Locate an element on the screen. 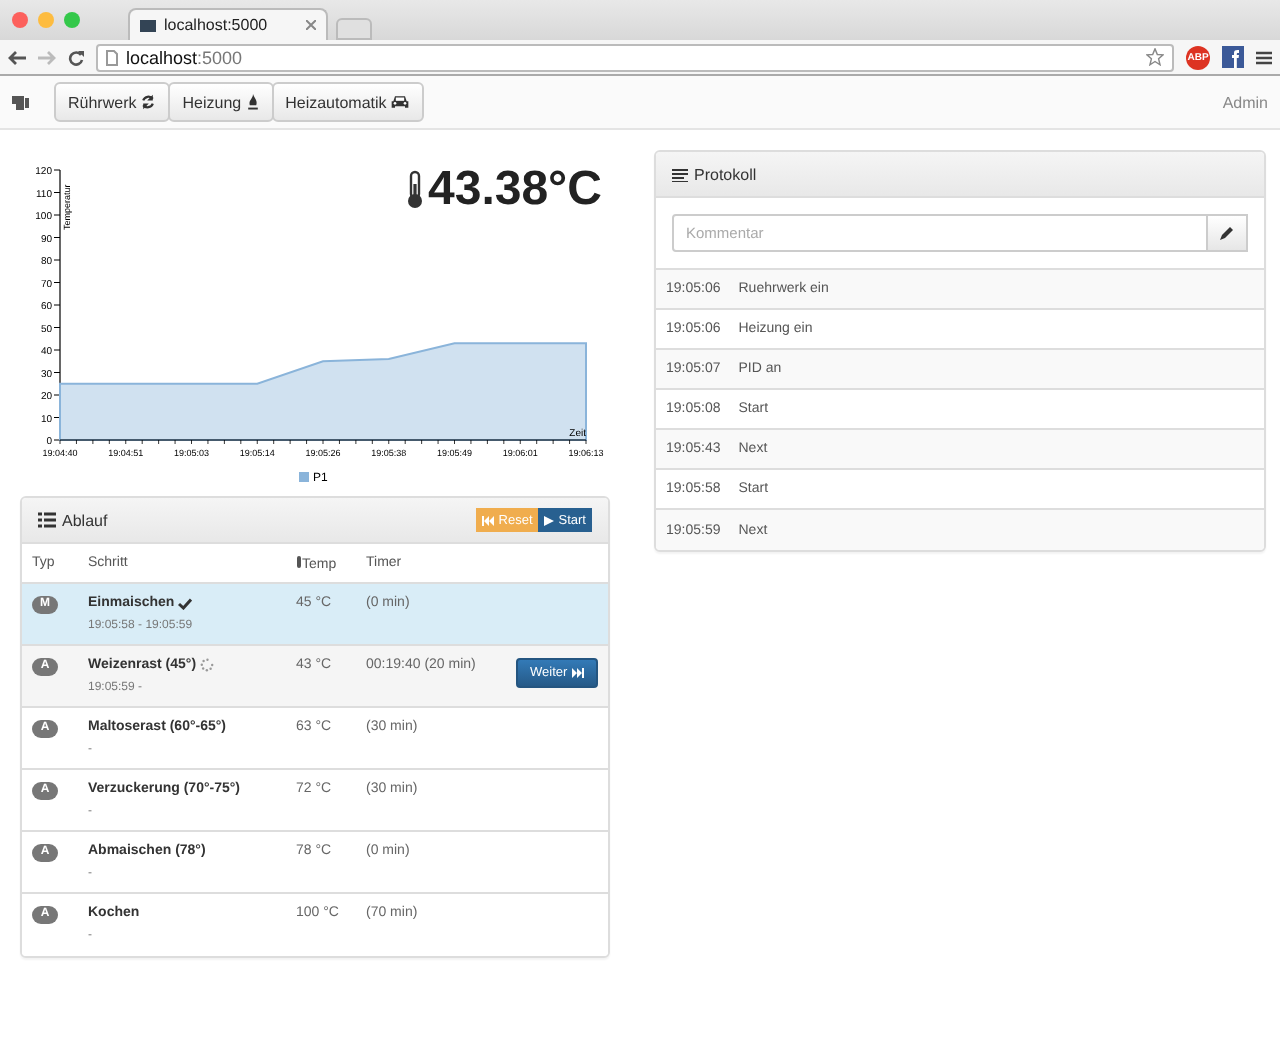  brand-icon is located at coordinates (21, 102).